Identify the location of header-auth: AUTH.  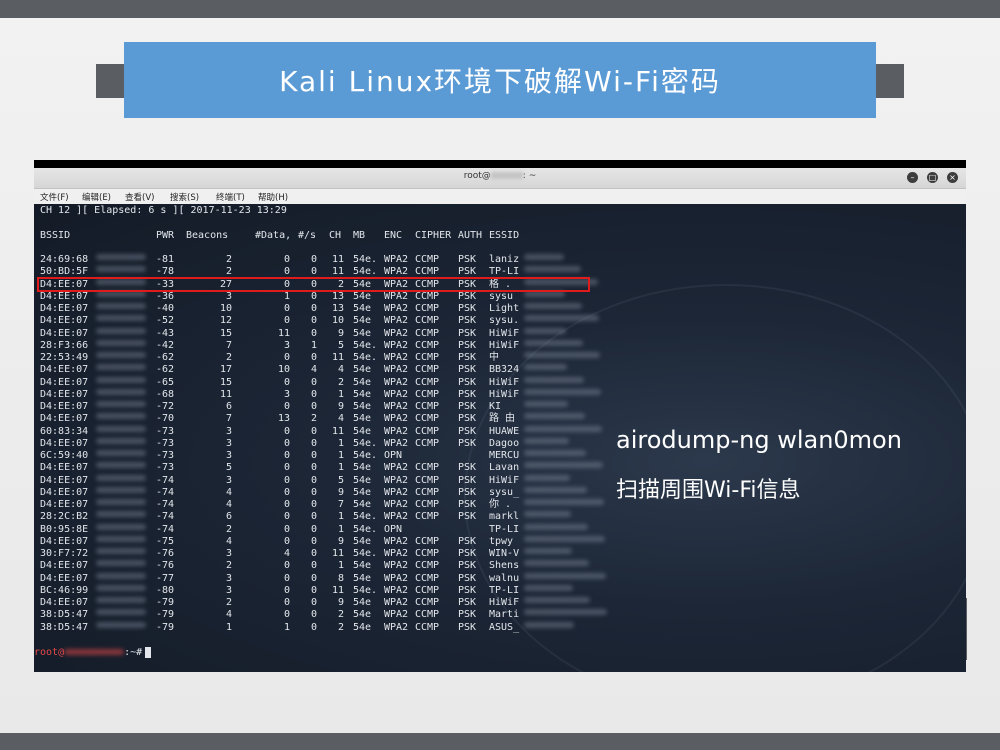
(470, 235).